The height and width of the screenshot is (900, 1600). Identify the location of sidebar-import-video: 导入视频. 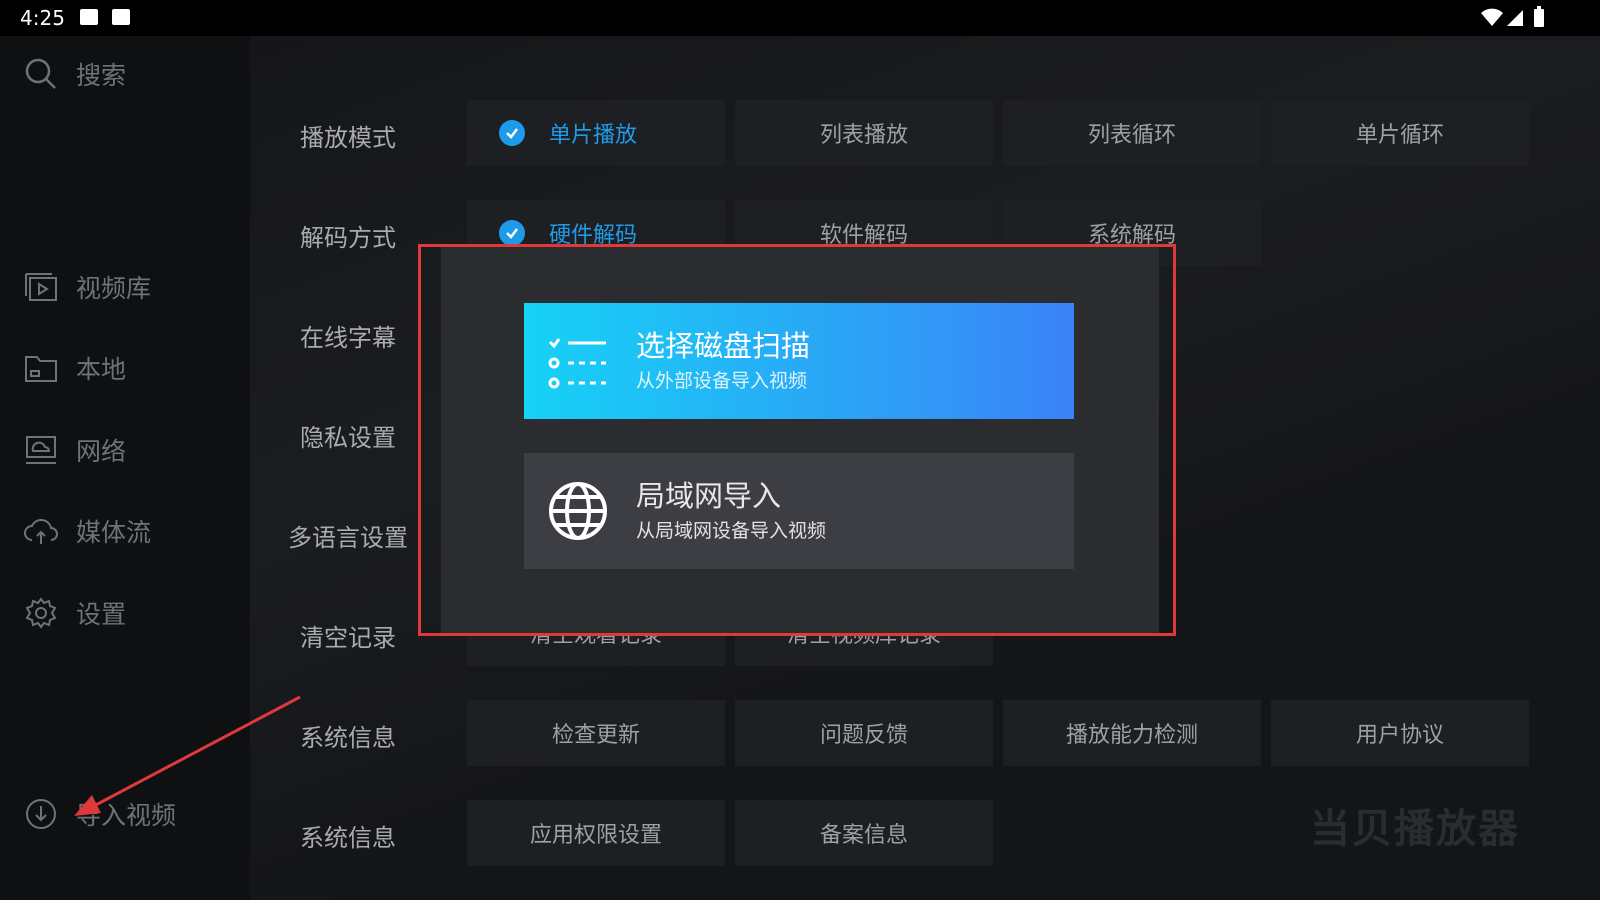
(100, 814).